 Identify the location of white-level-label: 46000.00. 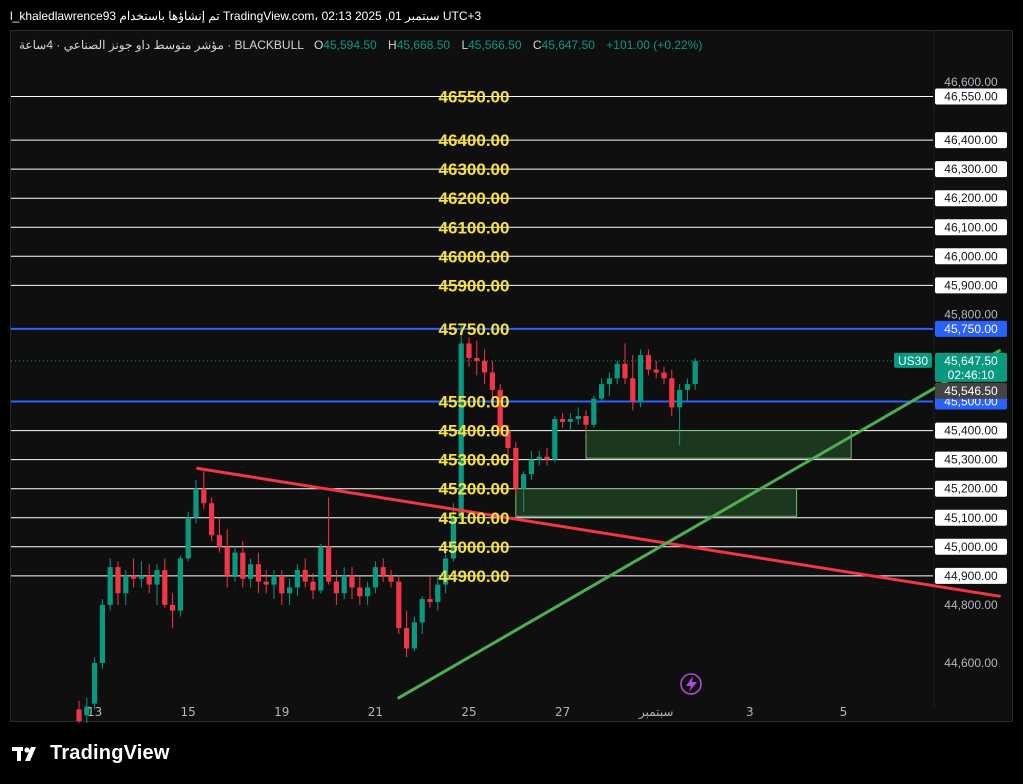
(474, 256).